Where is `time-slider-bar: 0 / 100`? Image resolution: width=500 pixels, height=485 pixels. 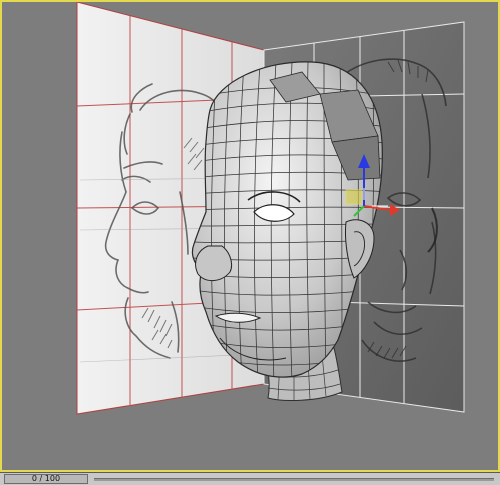 time-slider-bar: 0 / 100 is located at coordinates (250, 478).